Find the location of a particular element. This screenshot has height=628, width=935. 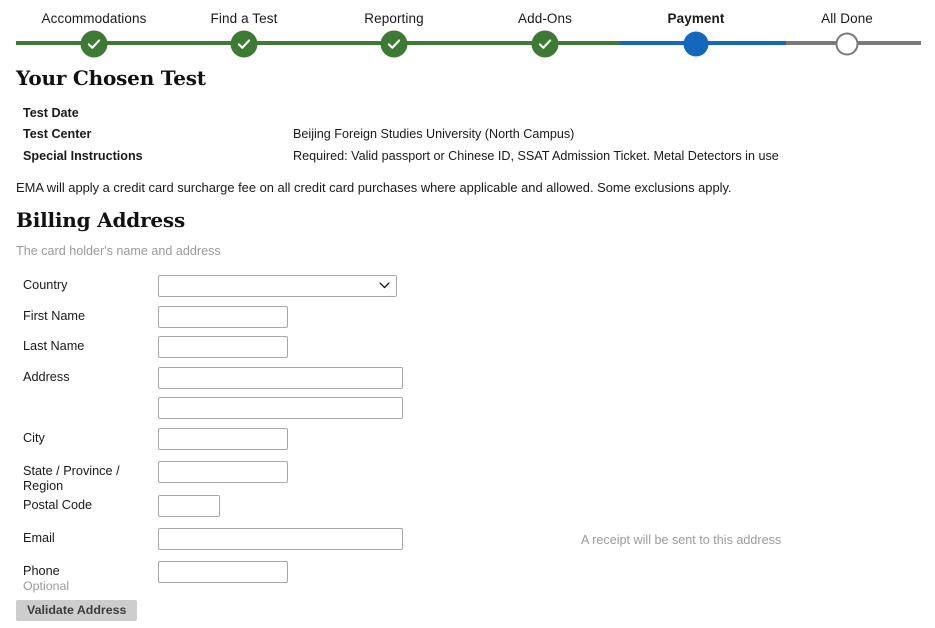

field-row-first-name: First Name is located at coordinates (467, 318).